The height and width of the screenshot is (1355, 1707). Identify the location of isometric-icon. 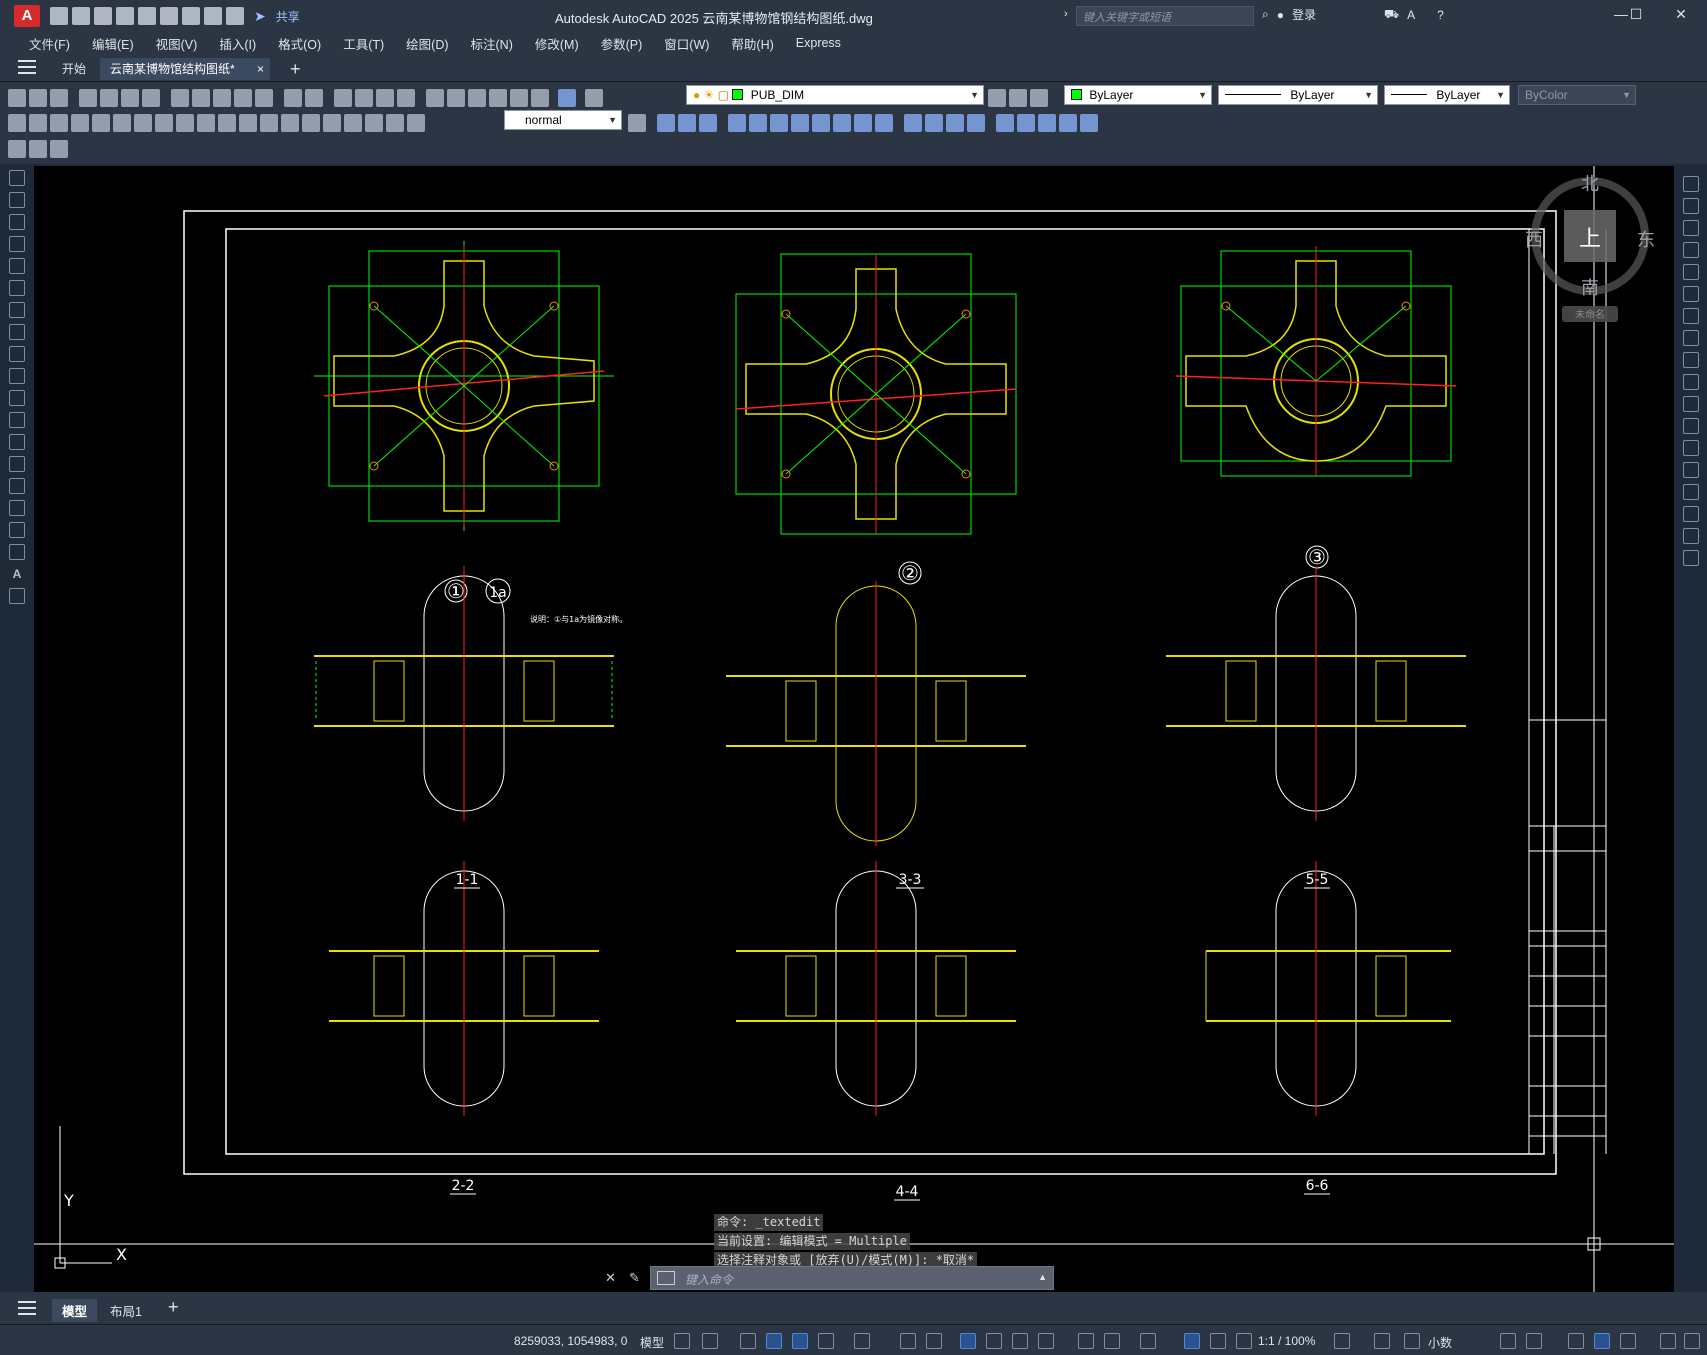
(862, 1341).